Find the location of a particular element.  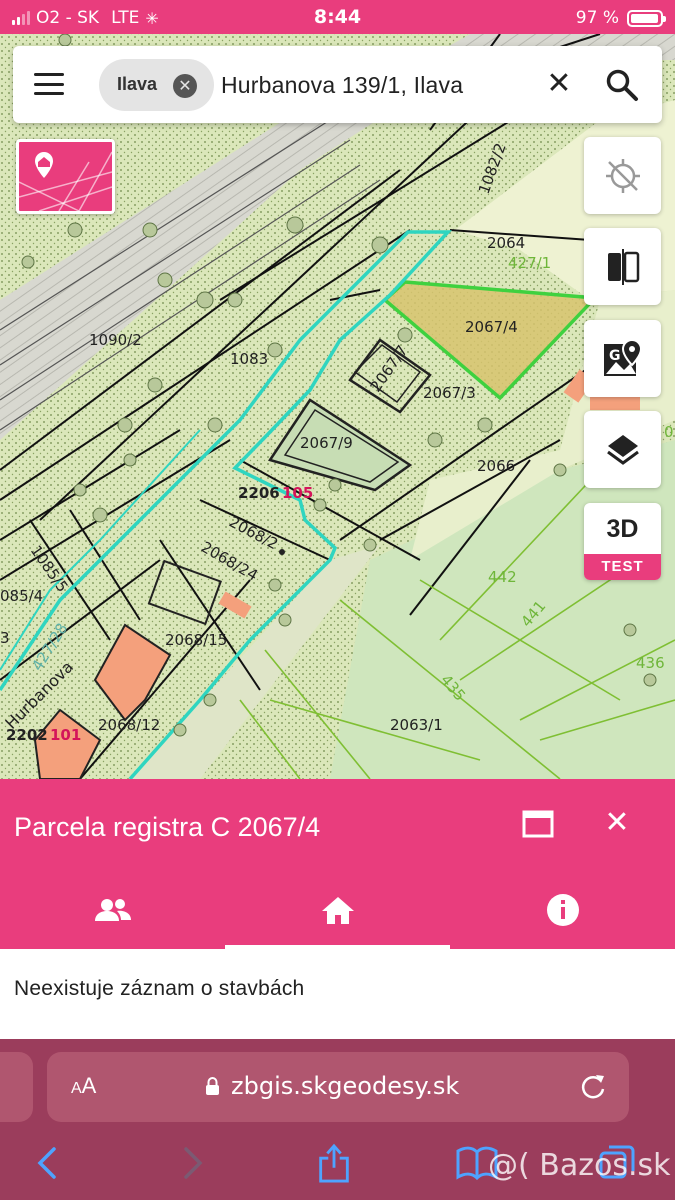

panel-title: Parcela registra C 2067/4 is located at coordinates (167, 827).